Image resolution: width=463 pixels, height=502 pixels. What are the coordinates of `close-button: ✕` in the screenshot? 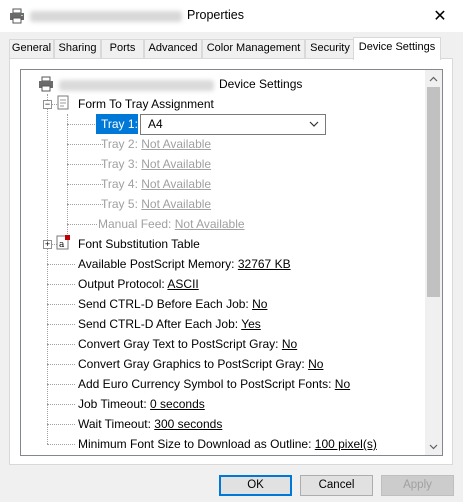 It's located at (440, 16).